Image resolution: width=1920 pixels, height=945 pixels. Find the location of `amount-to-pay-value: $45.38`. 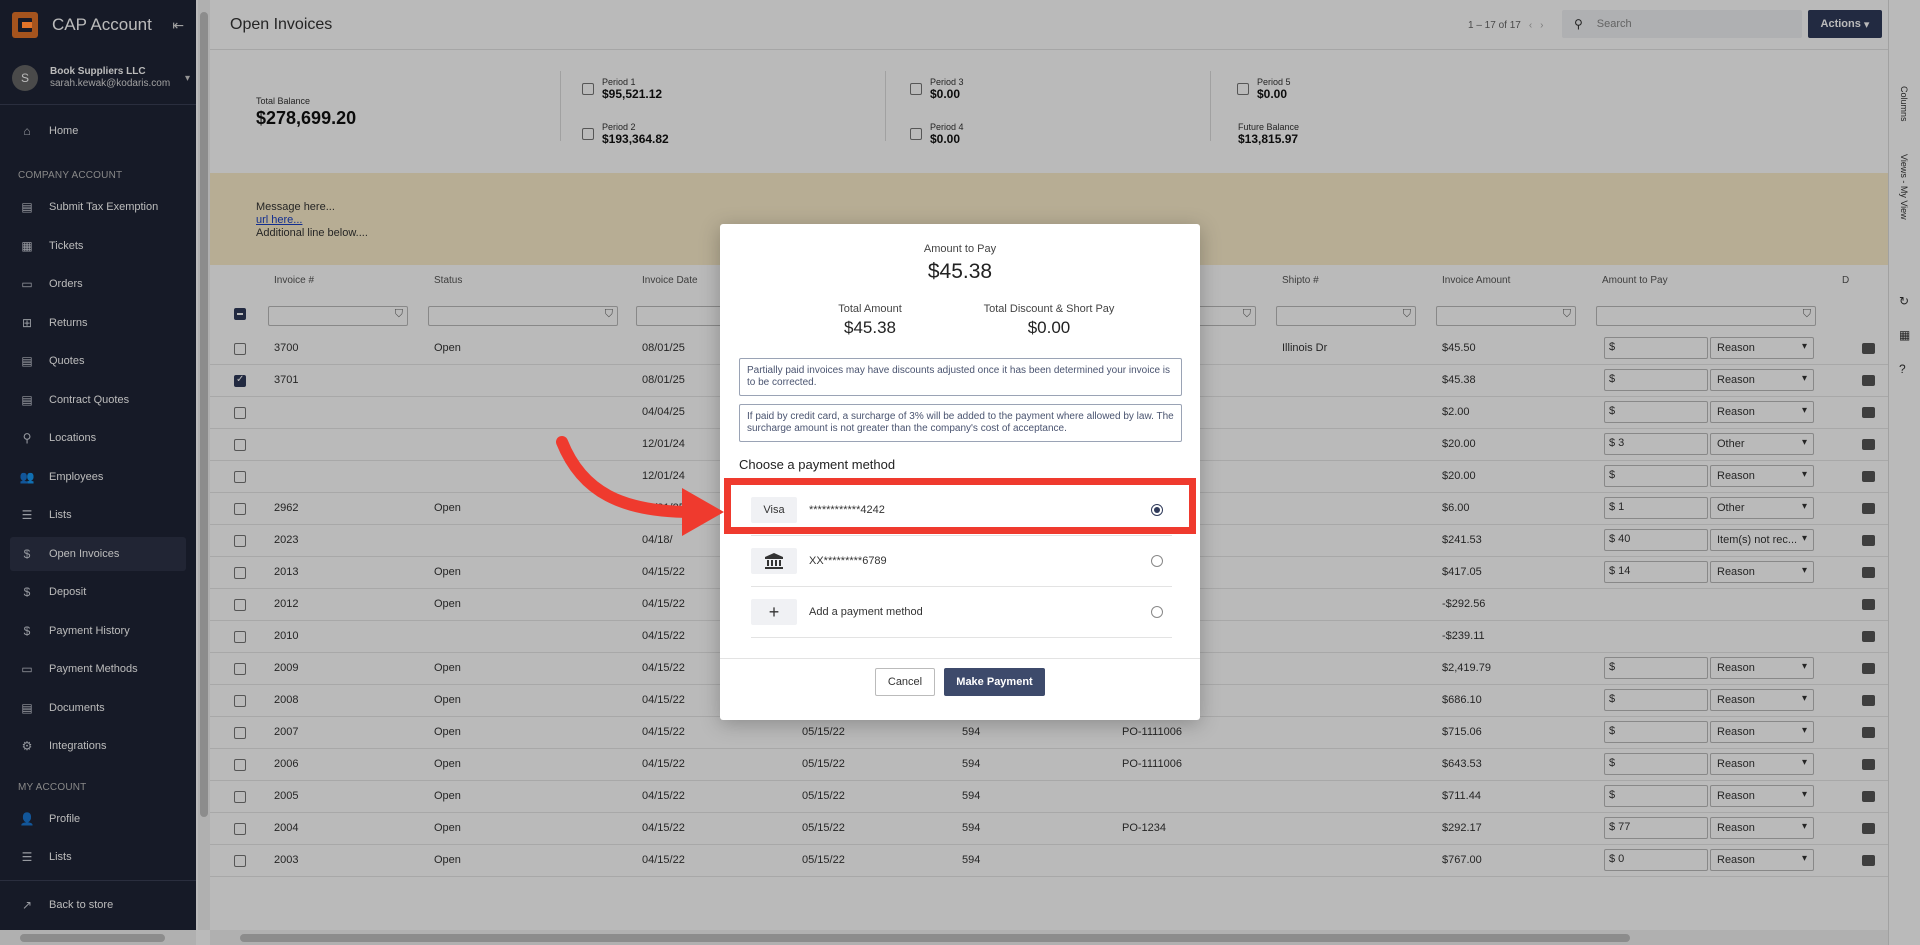

amount-to-pay-value: $45.38 is located at coordinates (960, 271).